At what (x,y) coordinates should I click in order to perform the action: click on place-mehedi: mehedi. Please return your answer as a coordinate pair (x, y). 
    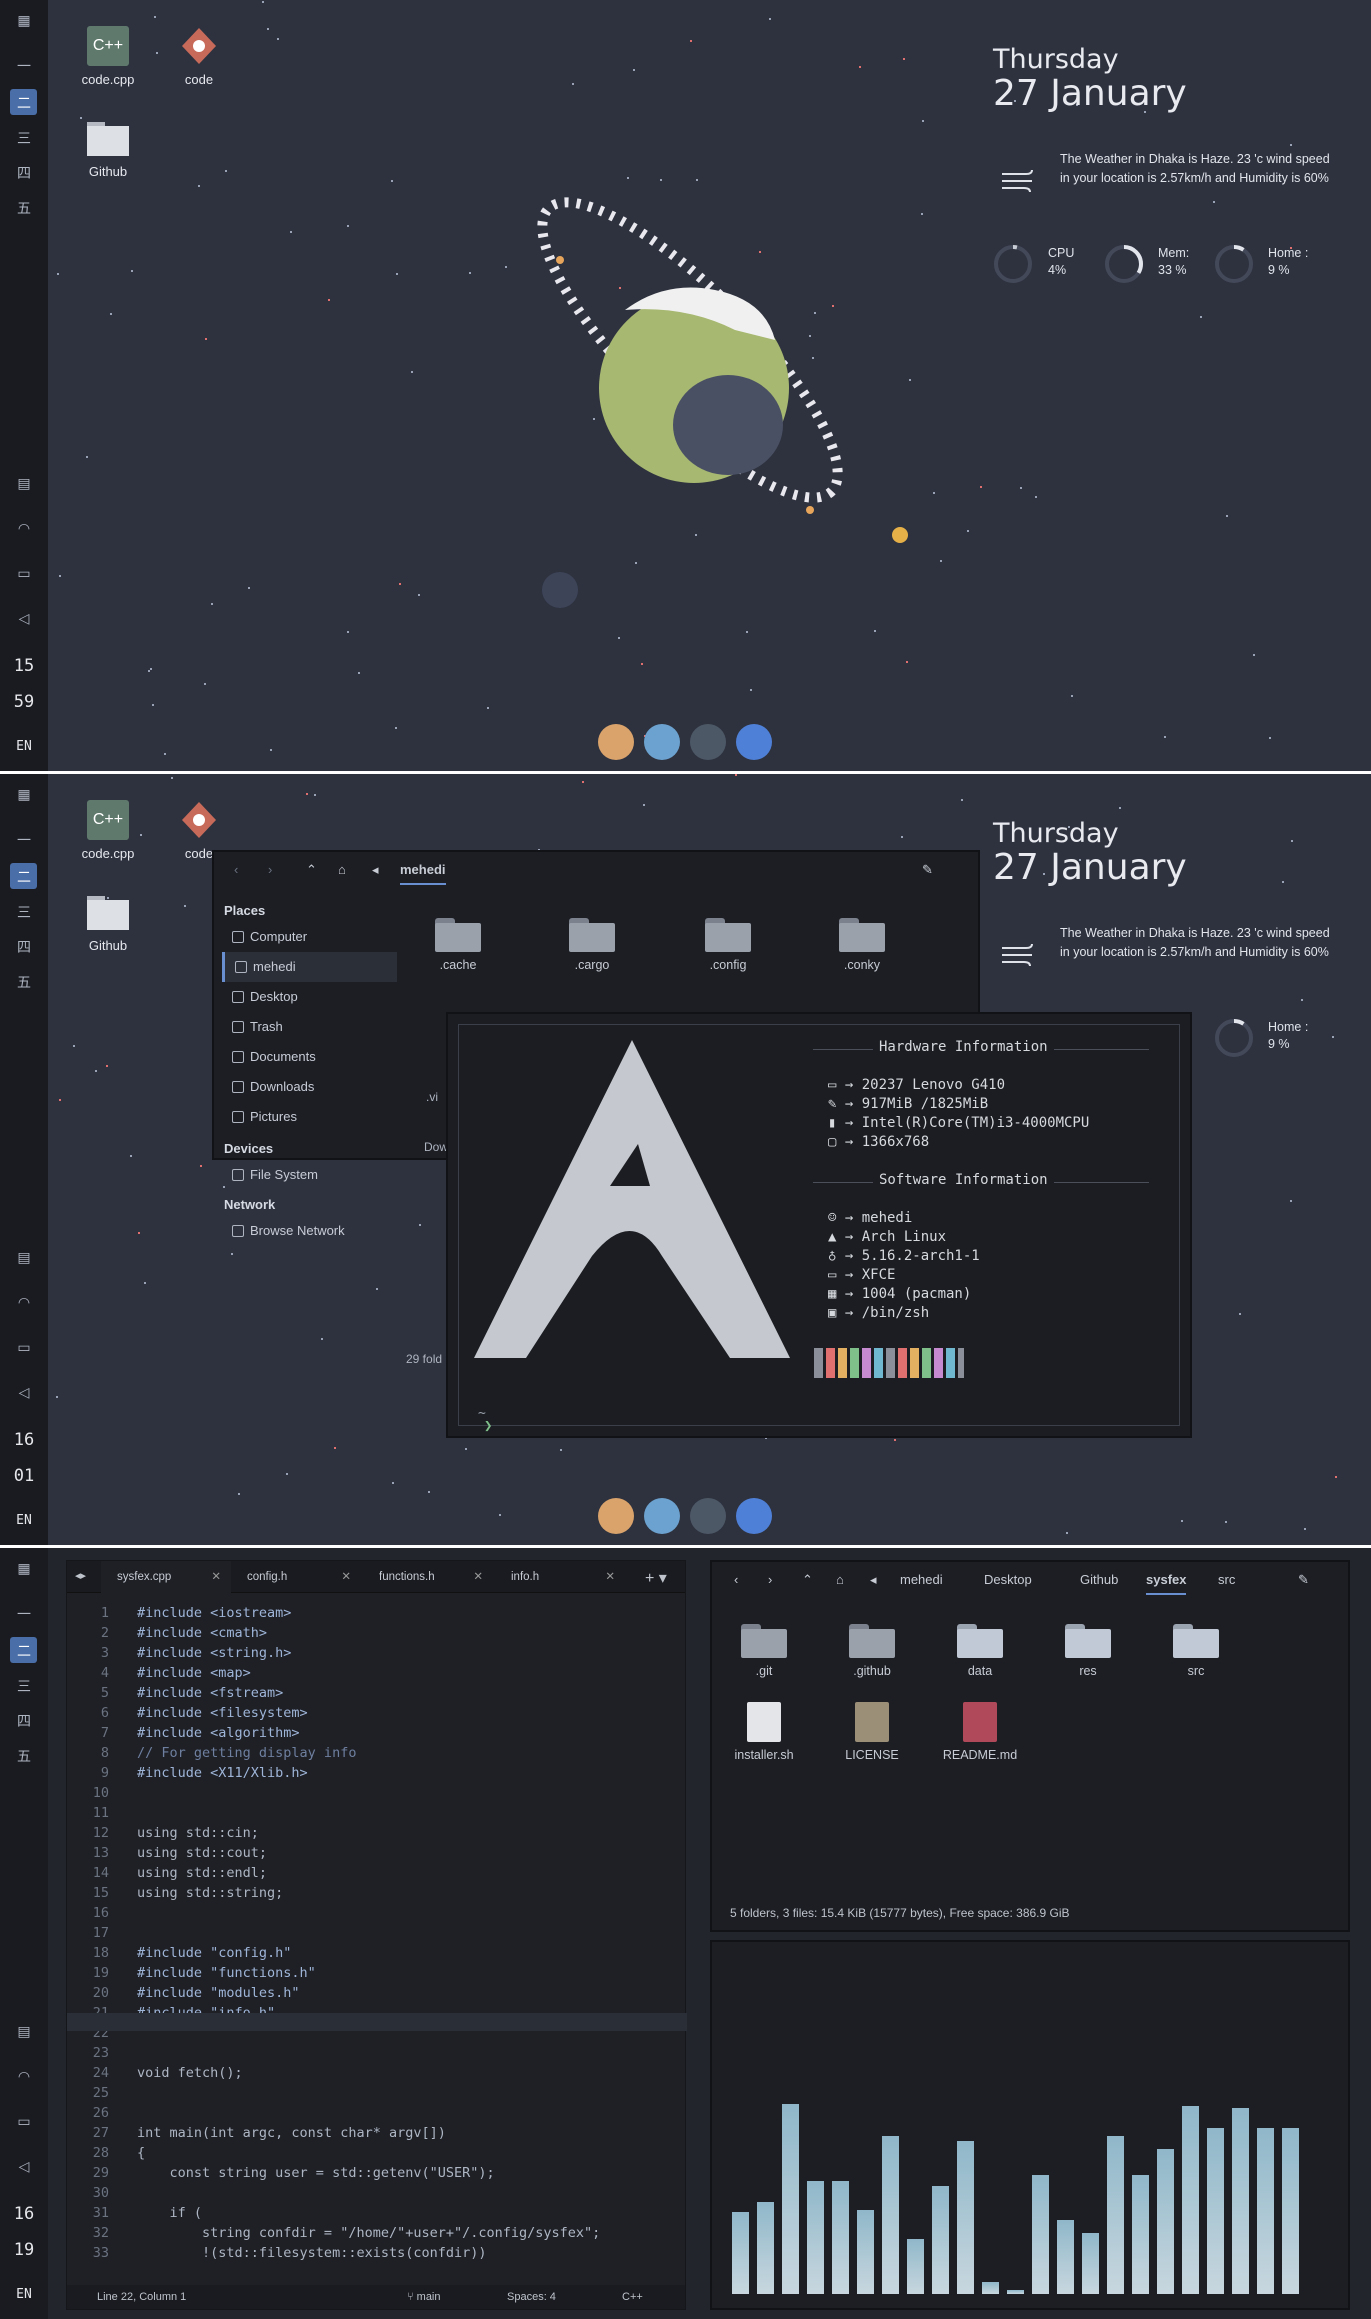
    Looking at the image, I should click on (309, 967).